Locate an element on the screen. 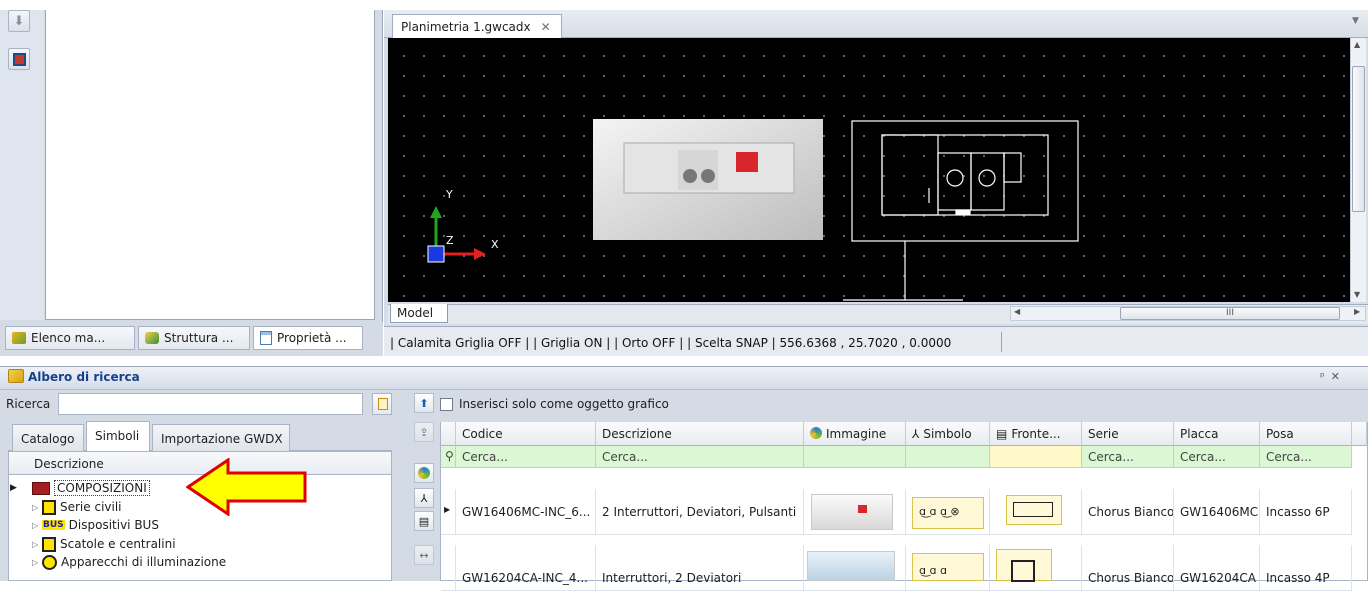 The image size is (1368, 591). vertical-scroll-thumb is located at coordinates (1358, 139).